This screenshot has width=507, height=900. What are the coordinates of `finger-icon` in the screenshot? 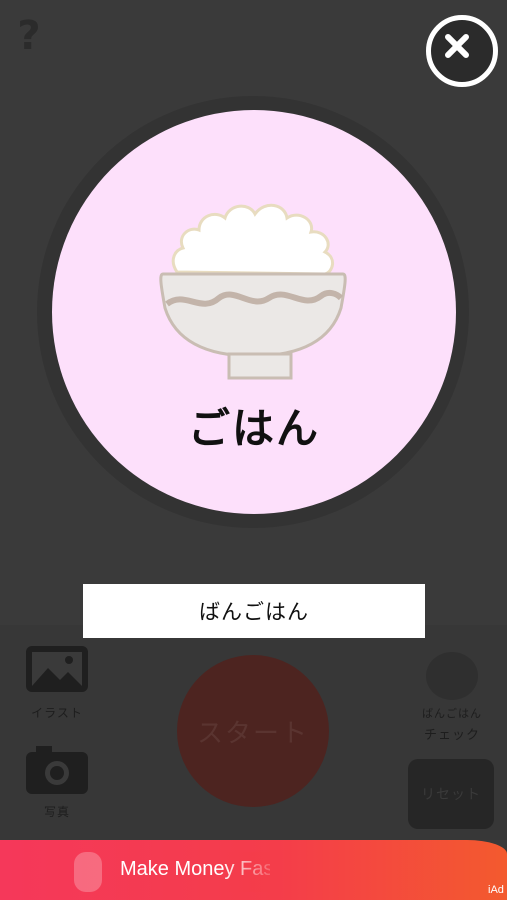 It's located at (88, 872).